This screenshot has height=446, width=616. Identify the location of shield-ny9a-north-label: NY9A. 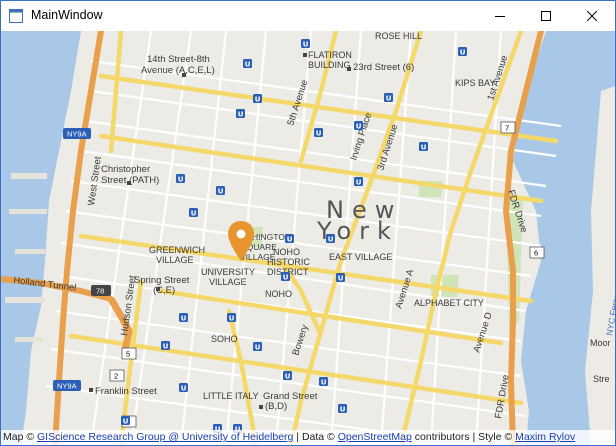
(77, 134).